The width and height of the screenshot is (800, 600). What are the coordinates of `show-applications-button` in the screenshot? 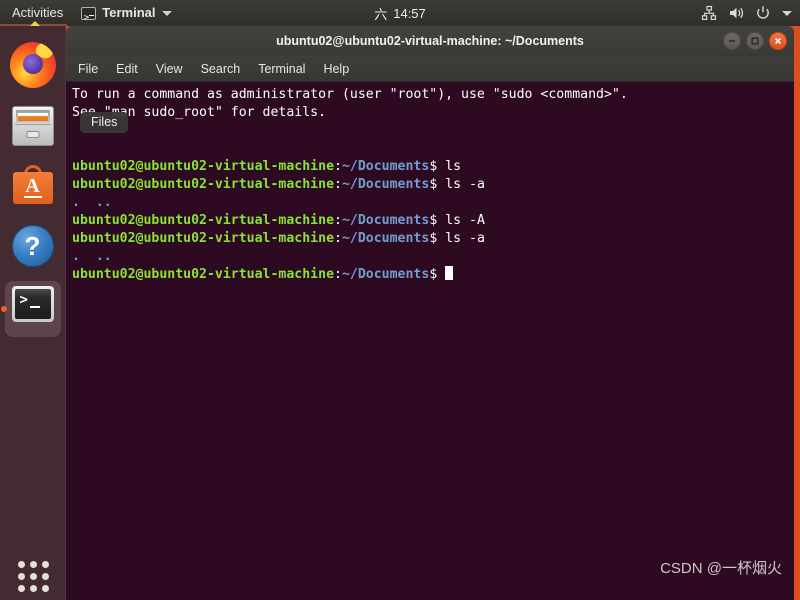 It's located at (33, 576).